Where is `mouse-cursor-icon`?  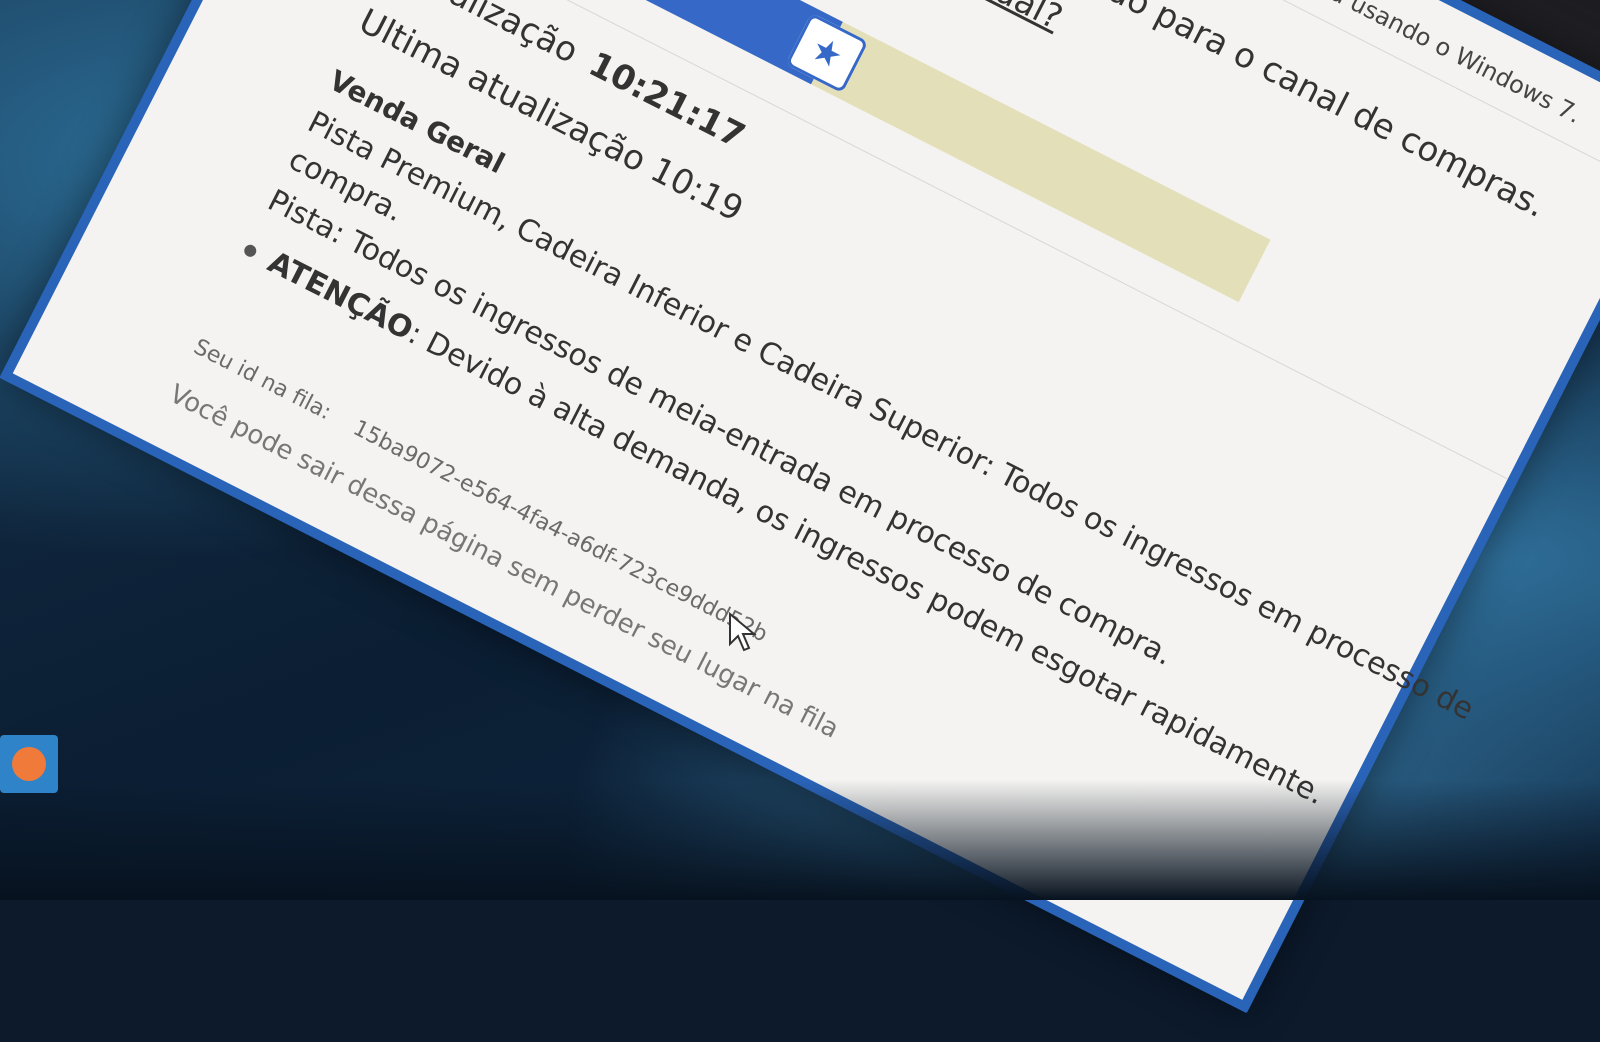
mouse-cursor-icon is located at coordinates (743, 631).